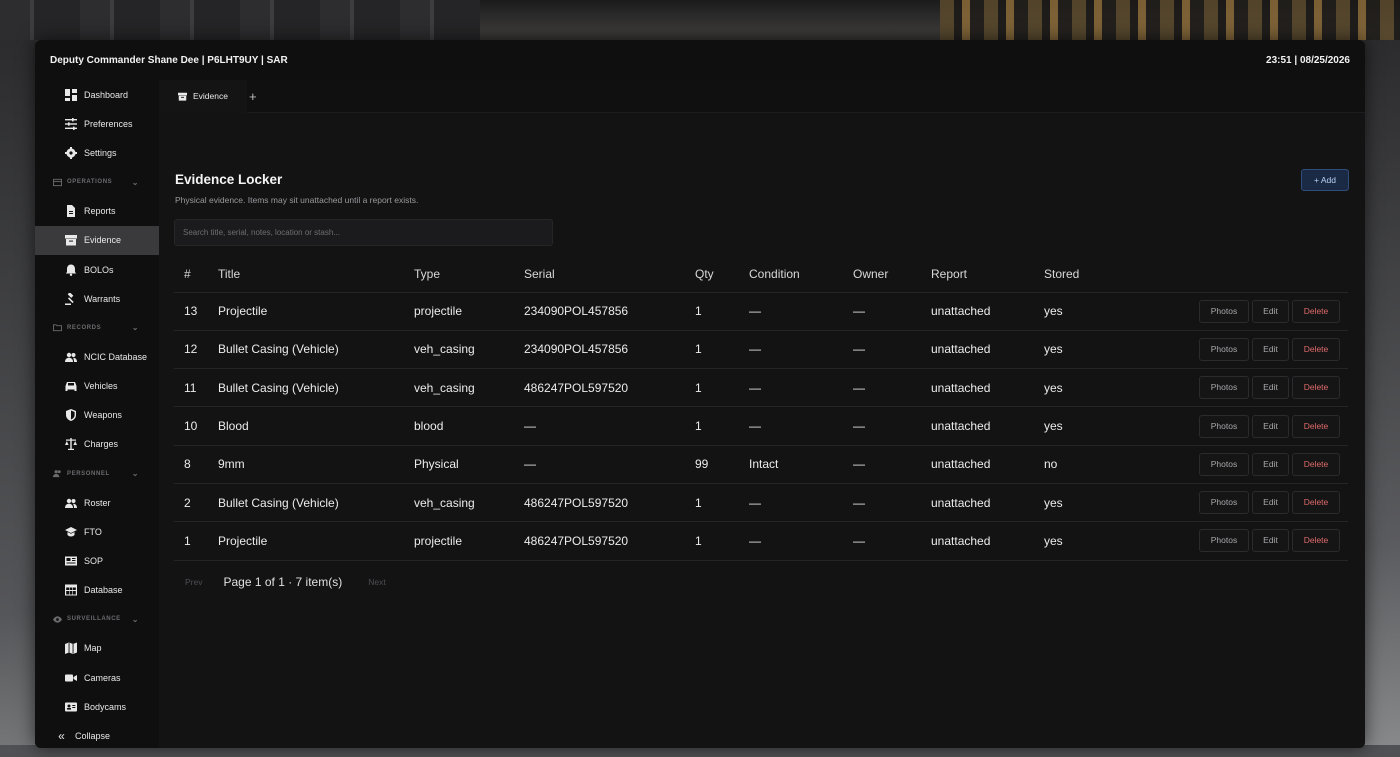 This screenshot has width=1400, height=757. What do you see at coordinates (316, 503) in the screenshot?
I see `cell-title: Bullet Casing (Vehicle)` at bounding box center [316, 503].